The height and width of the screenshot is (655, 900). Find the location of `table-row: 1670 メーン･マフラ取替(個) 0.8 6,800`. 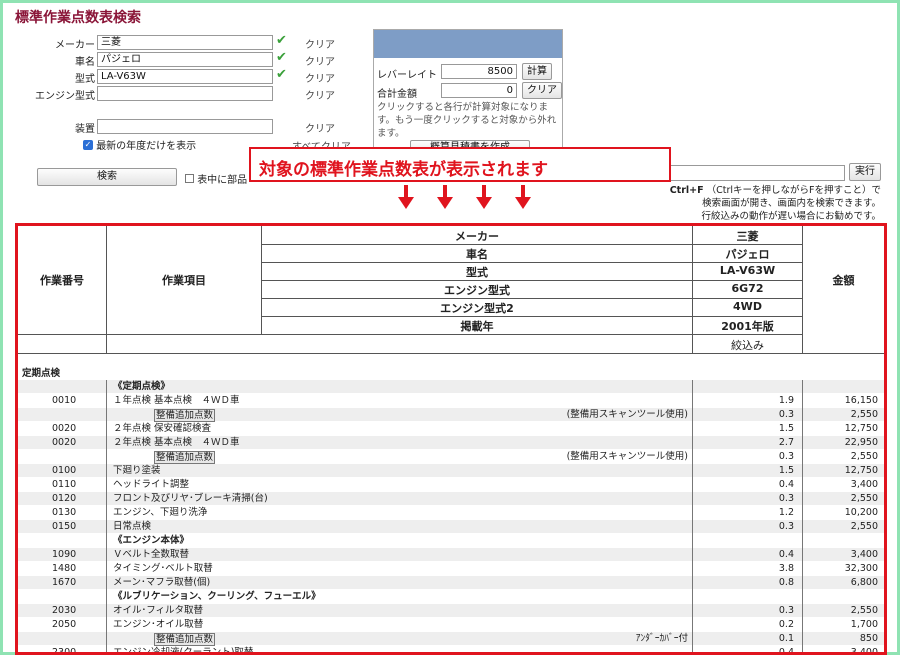

table-row: 1670 メーン･マフラ取替(個) 0.8 6,800 is located at coordinates (451, 582).